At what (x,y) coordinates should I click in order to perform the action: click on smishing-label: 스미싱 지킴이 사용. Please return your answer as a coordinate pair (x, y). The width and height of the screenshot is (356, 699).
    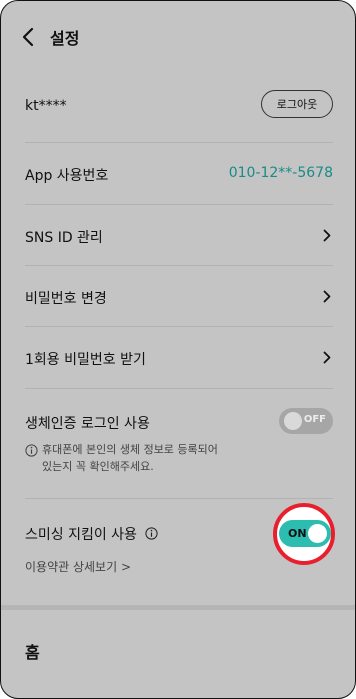
    Looking at the image, I should click on (81, 535).